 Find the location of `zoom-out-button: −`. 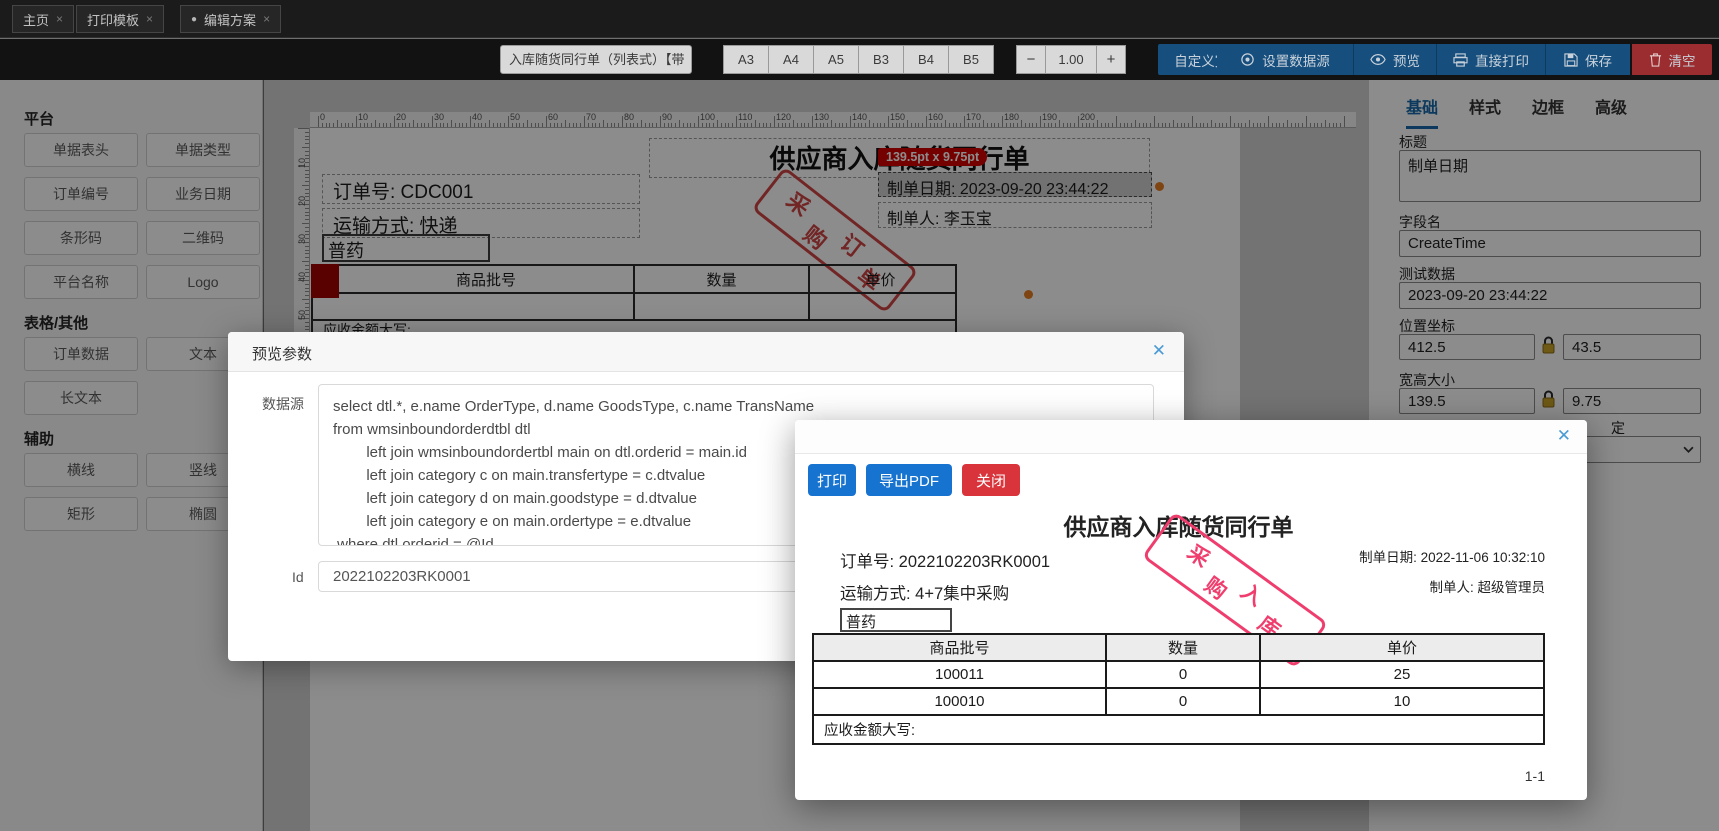

zoom-out-button: − is located at coordinates (1031, 59).